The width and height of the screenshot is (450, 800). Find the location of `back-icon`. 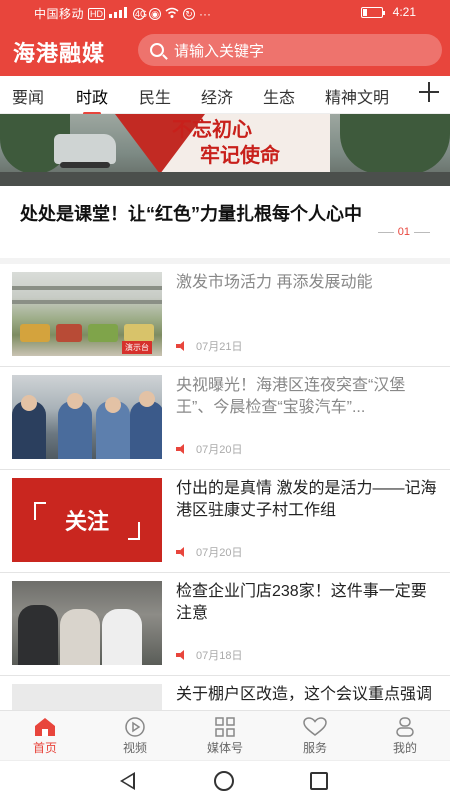

back-icon is located at coordinates (127, 781).